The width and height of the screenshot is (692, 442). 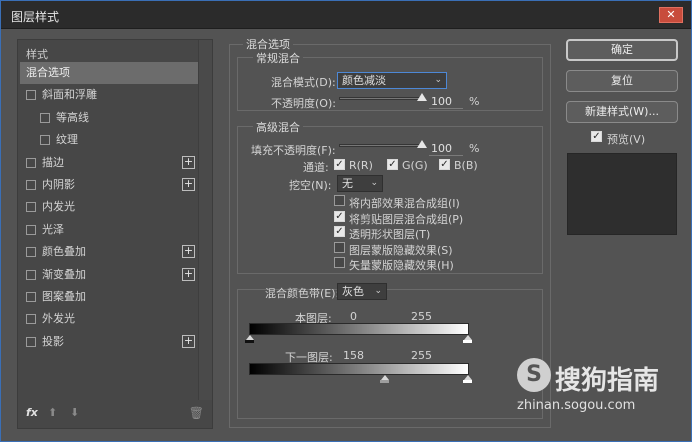 What do you see at coordinates (360, 183) in the screenshot?
I see `knockout-select: 无 ⌄` at bounding box center [360, 183].